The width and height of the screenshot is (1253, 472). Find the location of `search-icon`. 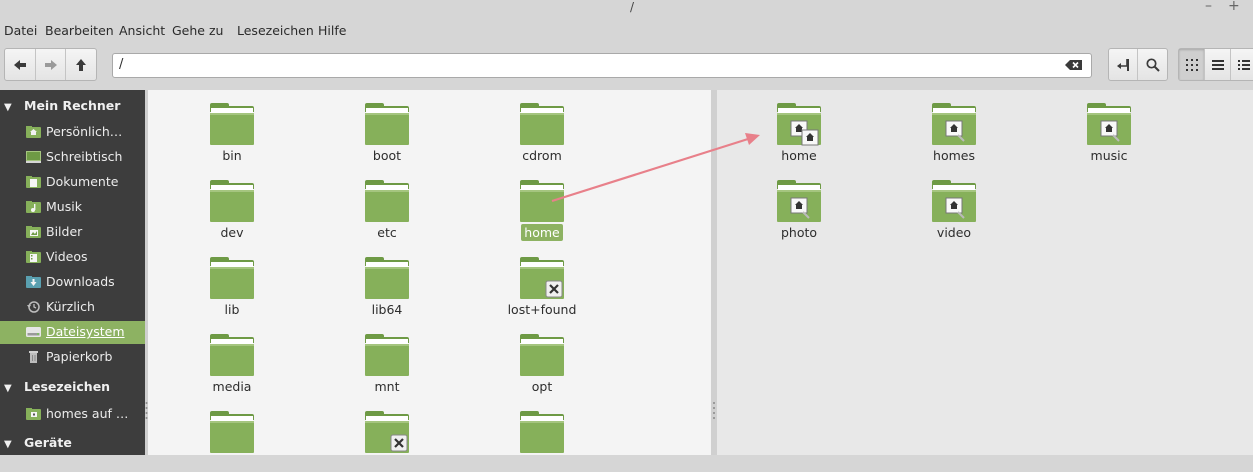

search-icon is located at coordinates (1152, 64).